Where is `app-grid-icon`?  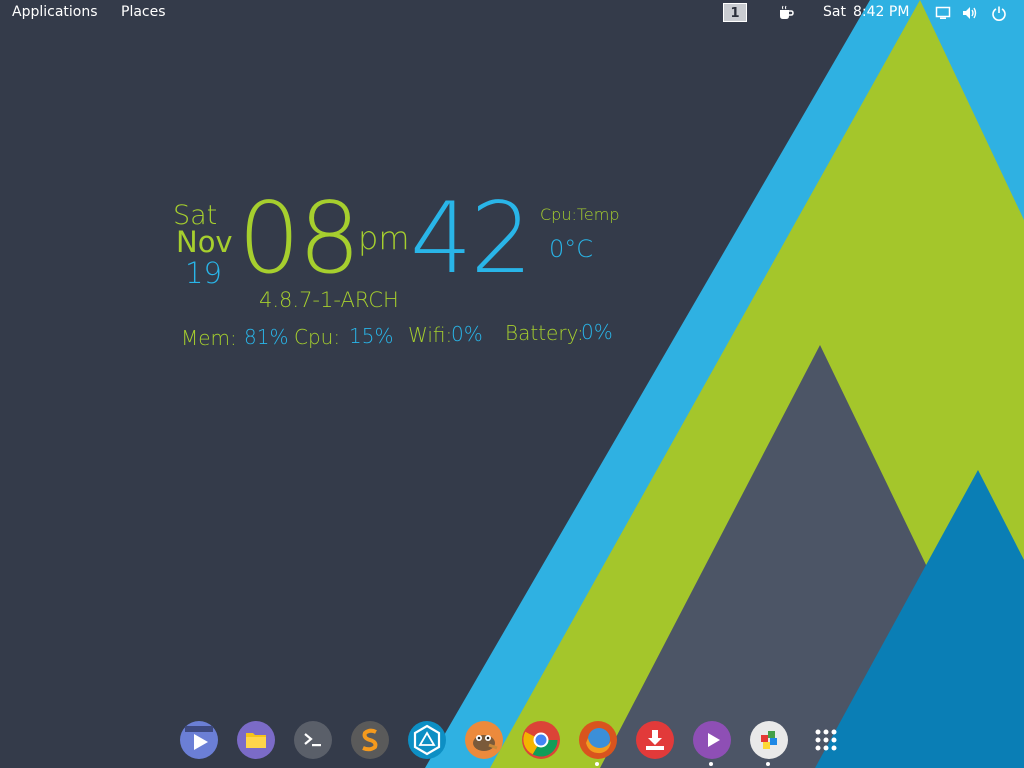
app-grid-icon is located at coordinates (826, 740).